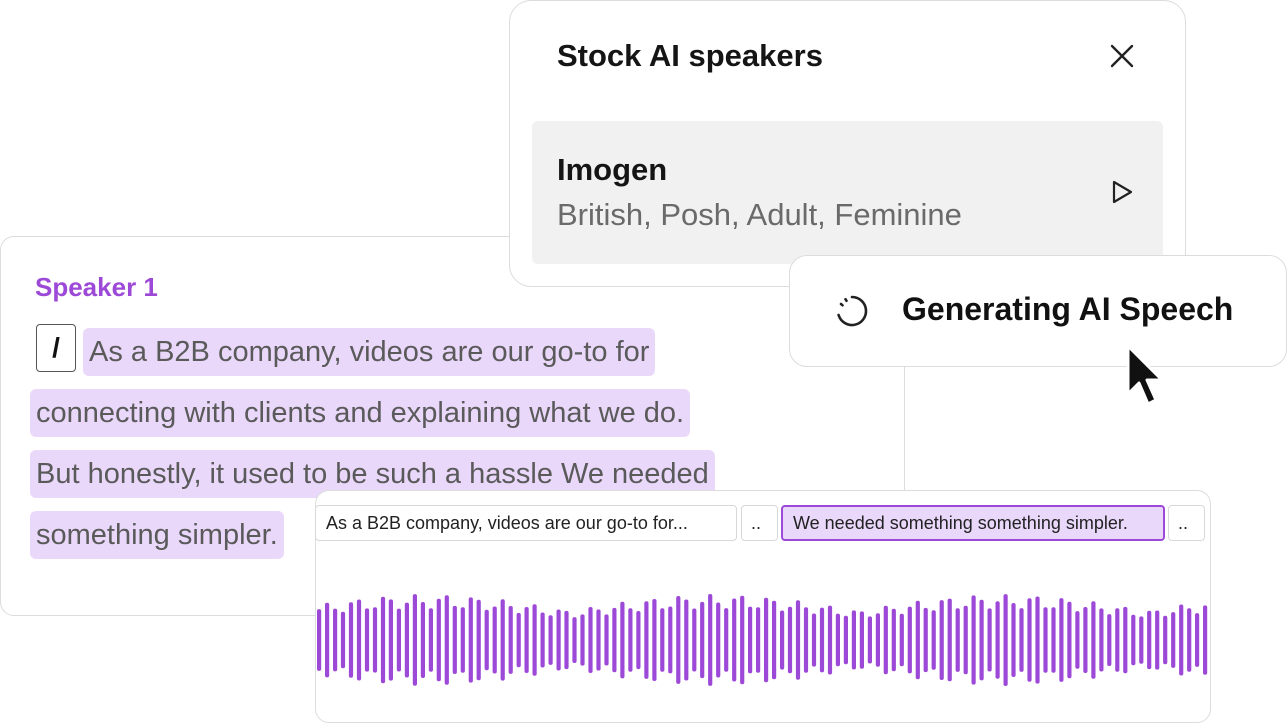  I want to click on slash-command-key: /, so click(56, 348).